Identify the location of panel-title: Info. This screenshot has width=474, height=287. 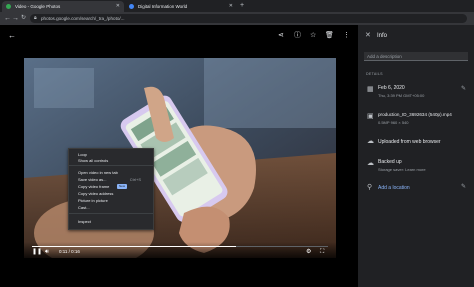
(382, 36).